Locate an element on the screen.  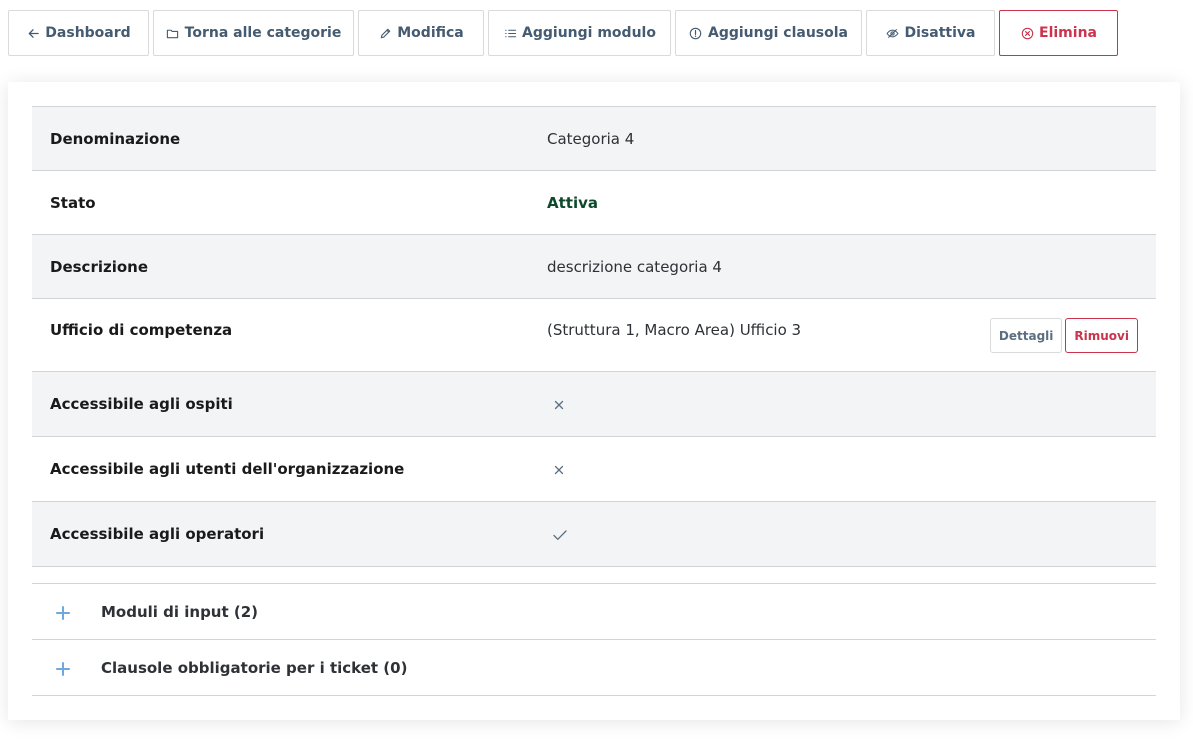
add-clause-button: Aggiungi clausola is located at coordinates (768, 33).